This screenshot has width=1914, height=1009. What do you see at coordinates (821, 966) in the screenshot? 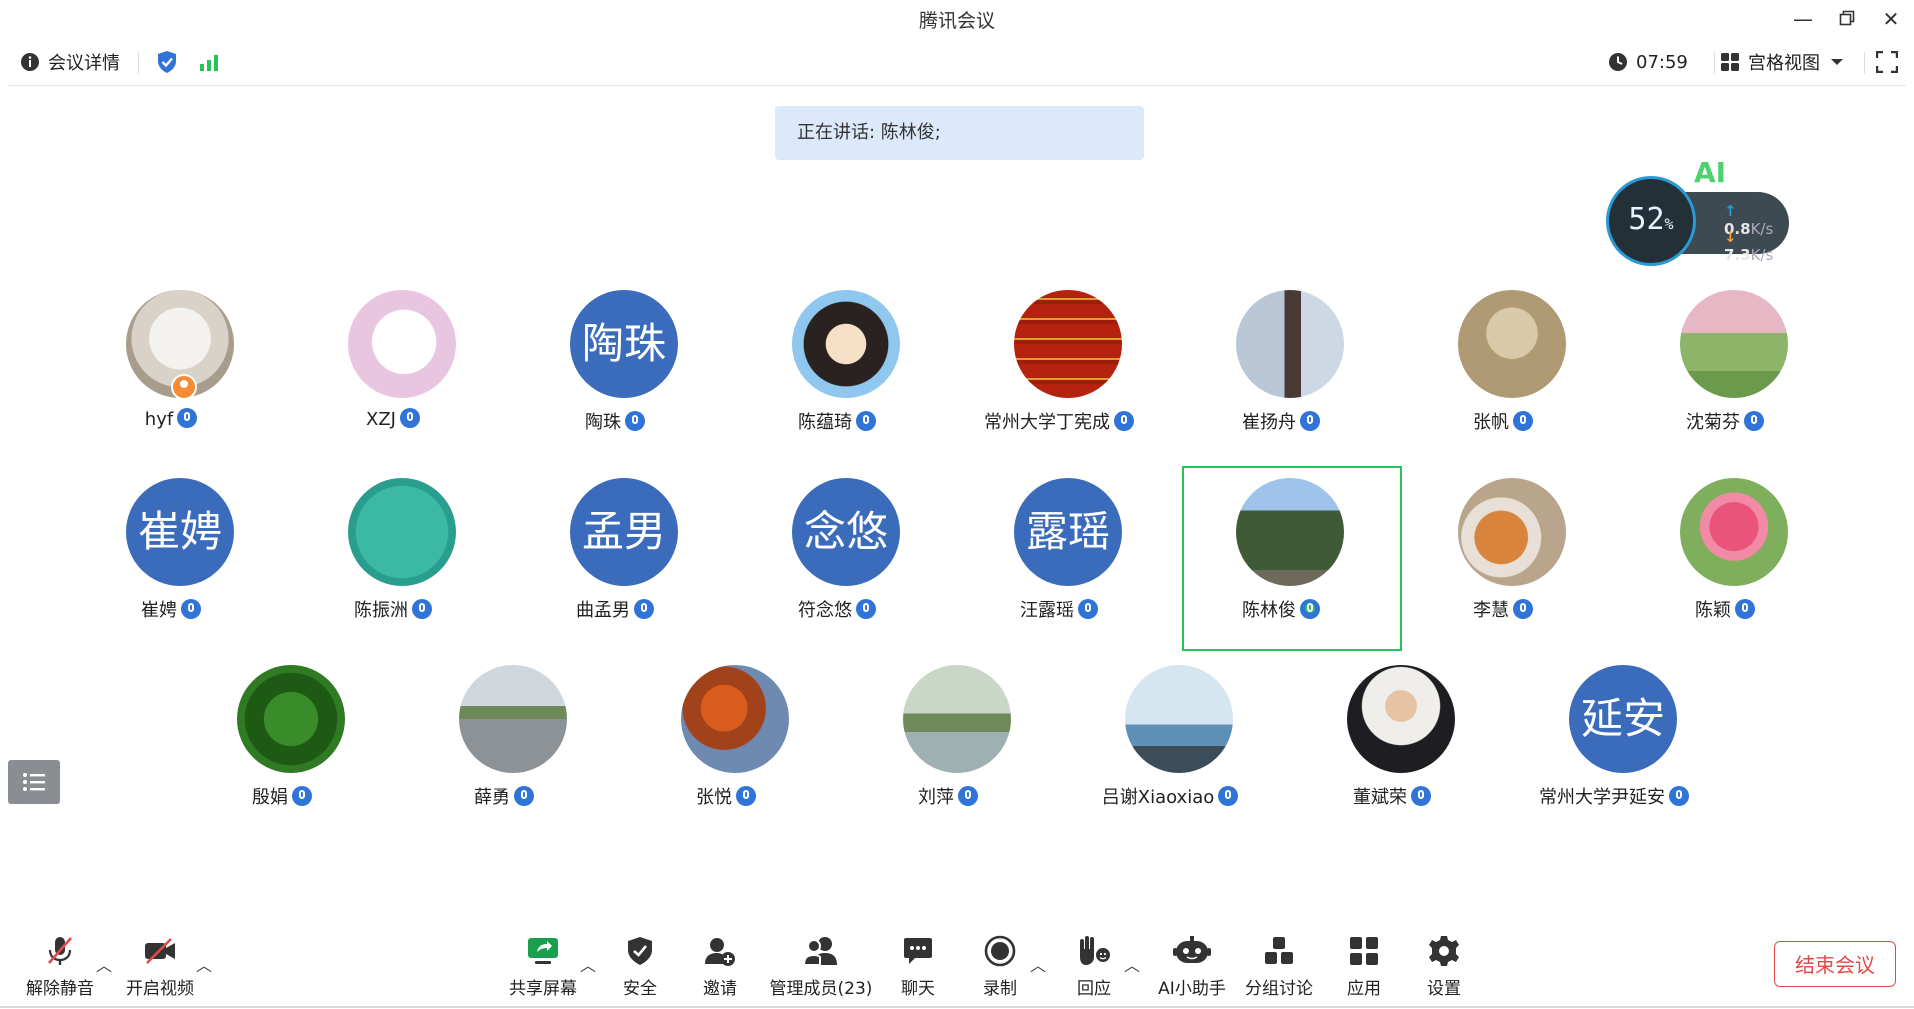
I see `manage-members-button: 管理成员(23)` at bounding box center [821, 966].